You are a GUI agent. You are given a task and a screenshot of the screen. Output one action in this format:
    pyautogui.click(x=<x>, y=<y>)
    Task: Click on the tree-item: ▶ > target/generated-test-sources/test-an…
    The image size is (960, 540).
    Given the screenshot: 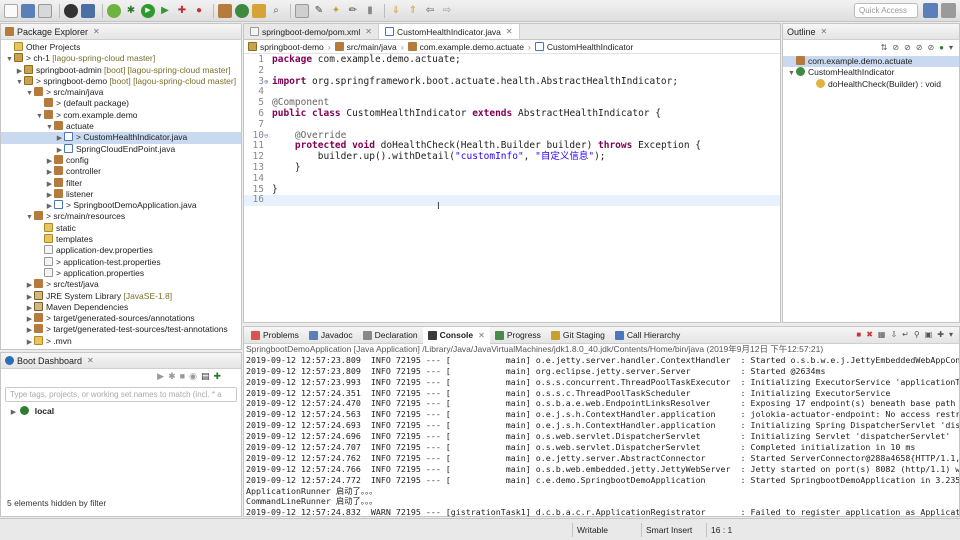 What is the action you would take?
    pyautogui.click(x=121, y=329)
    